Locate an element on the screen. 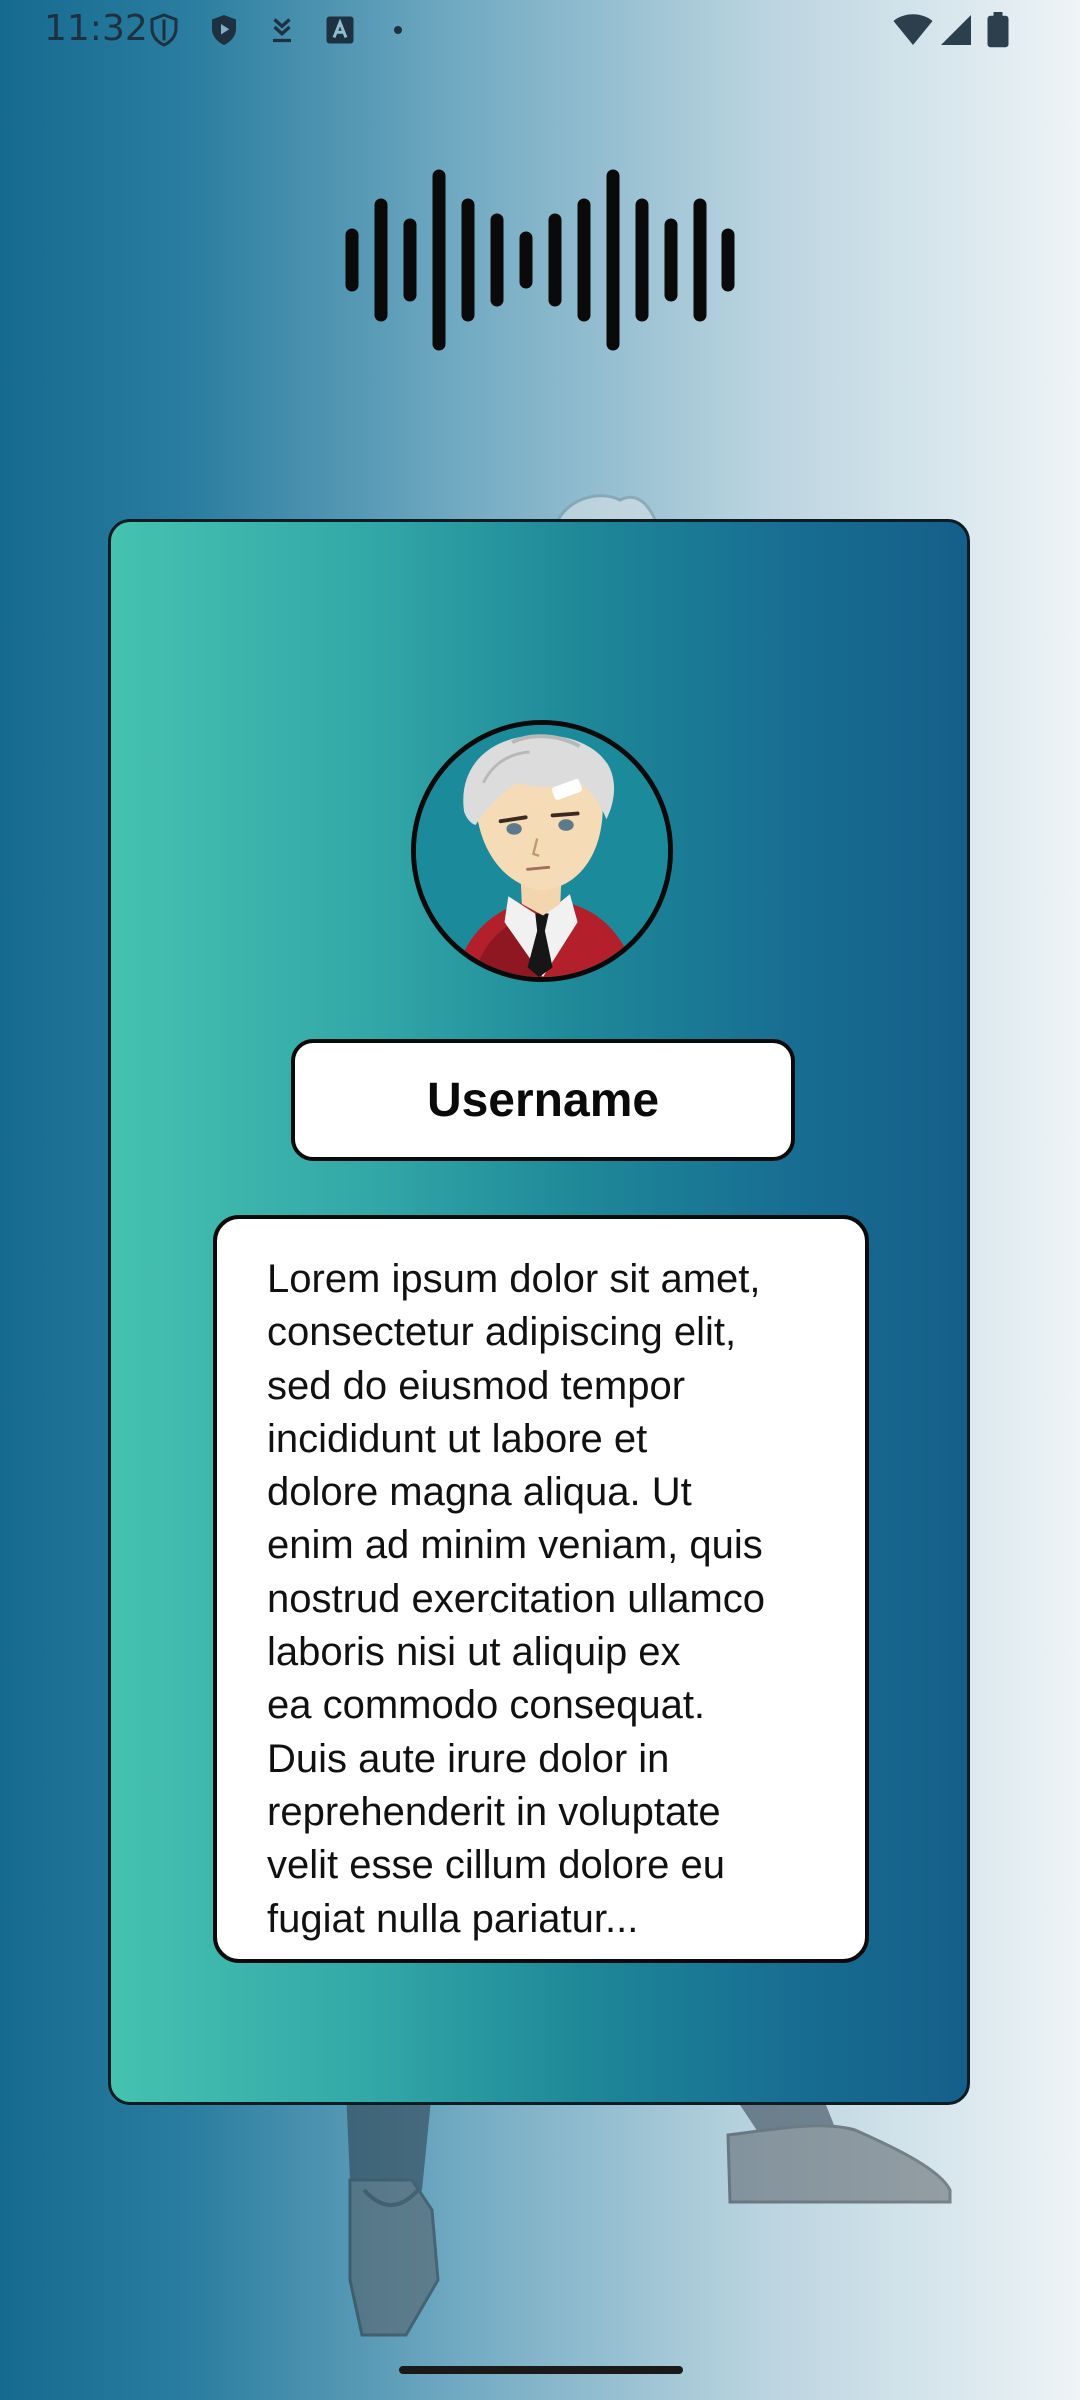 This screenshot has width=1080, height=2400. username-label: Username is located at coordinates (543, 1100).